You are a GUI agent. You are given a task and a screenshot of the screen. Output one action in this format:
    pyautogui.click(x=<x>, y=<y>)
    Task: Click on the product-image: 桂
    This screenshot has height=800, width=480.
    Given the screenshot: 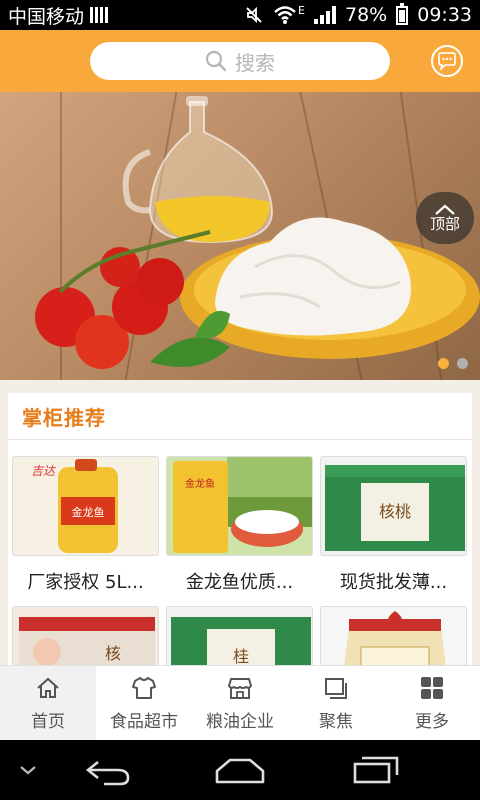 What is the action you would take?
    pyautogui.click(x=239, y=635)
    